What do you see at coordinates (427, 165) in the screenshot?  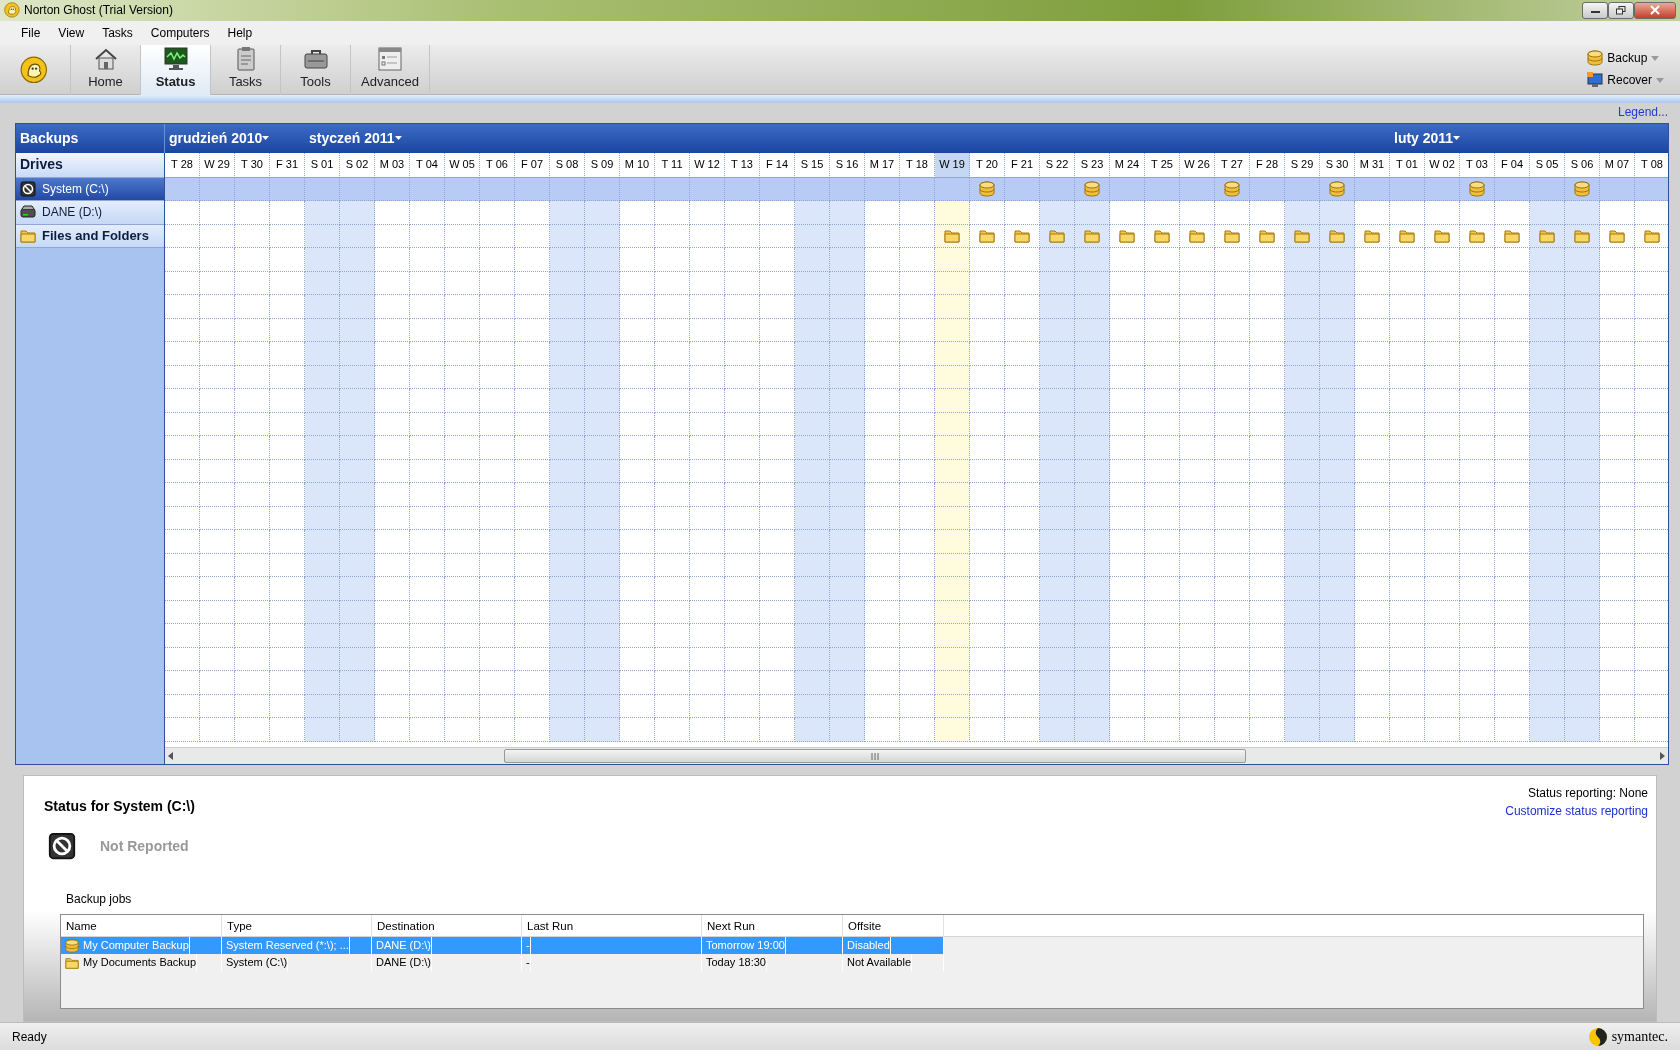 I see `day-header: T 04` at bounding box center [427, 165].